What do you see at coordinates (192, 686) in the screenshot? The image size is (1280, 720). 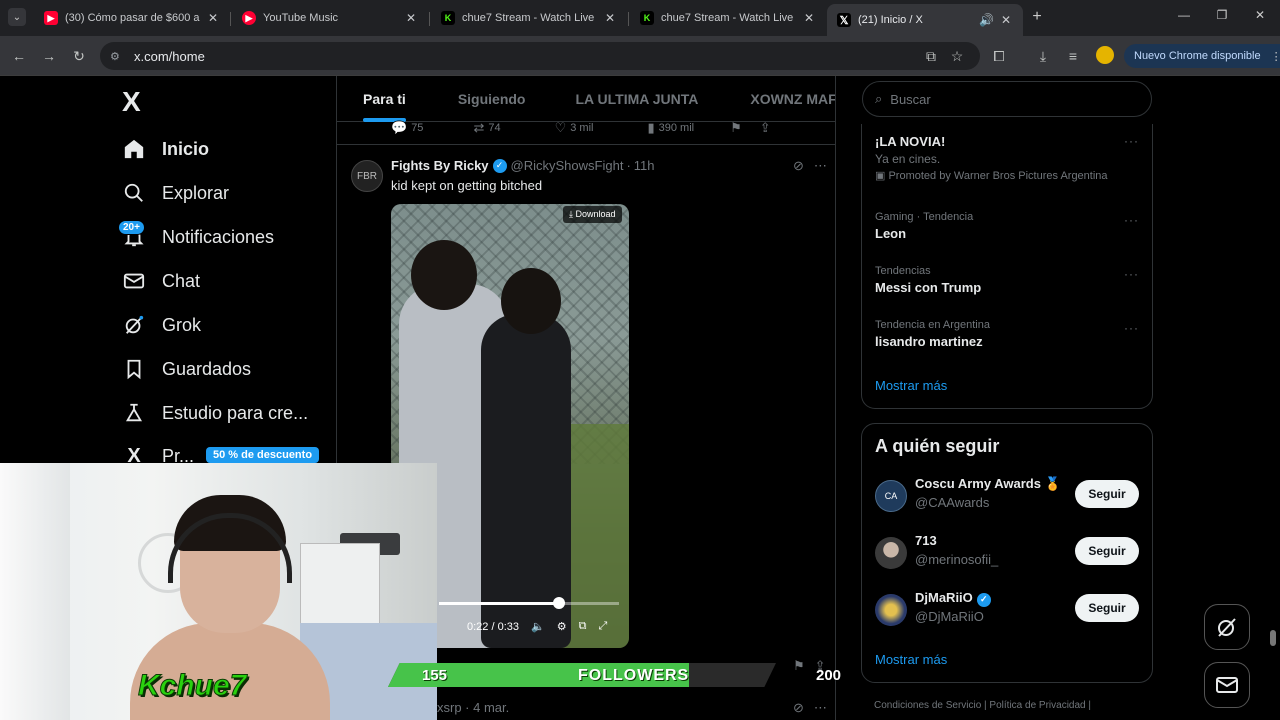 I see `streamer-logo: Kchue7` at bounding box center [192, 686].